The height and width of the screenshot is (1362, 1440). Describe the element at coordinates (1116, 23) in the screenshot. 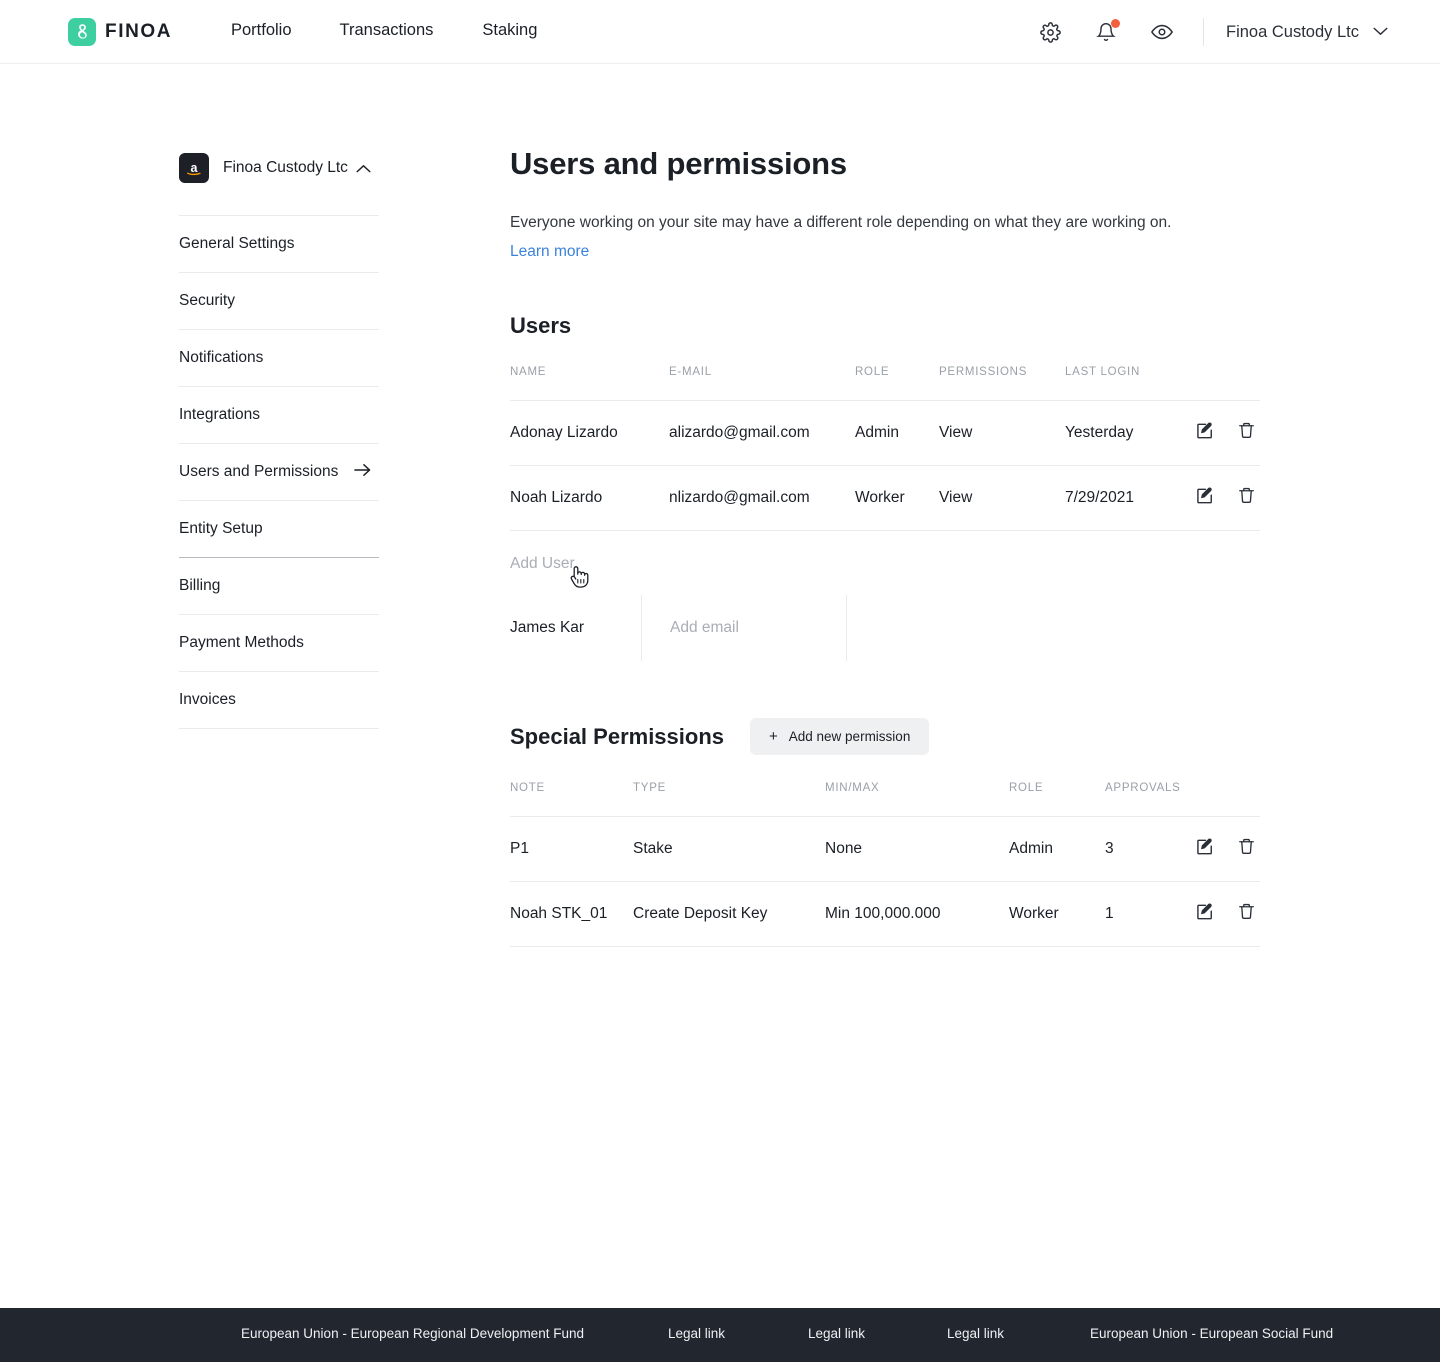

I see `notification-badge-dot` at that location.